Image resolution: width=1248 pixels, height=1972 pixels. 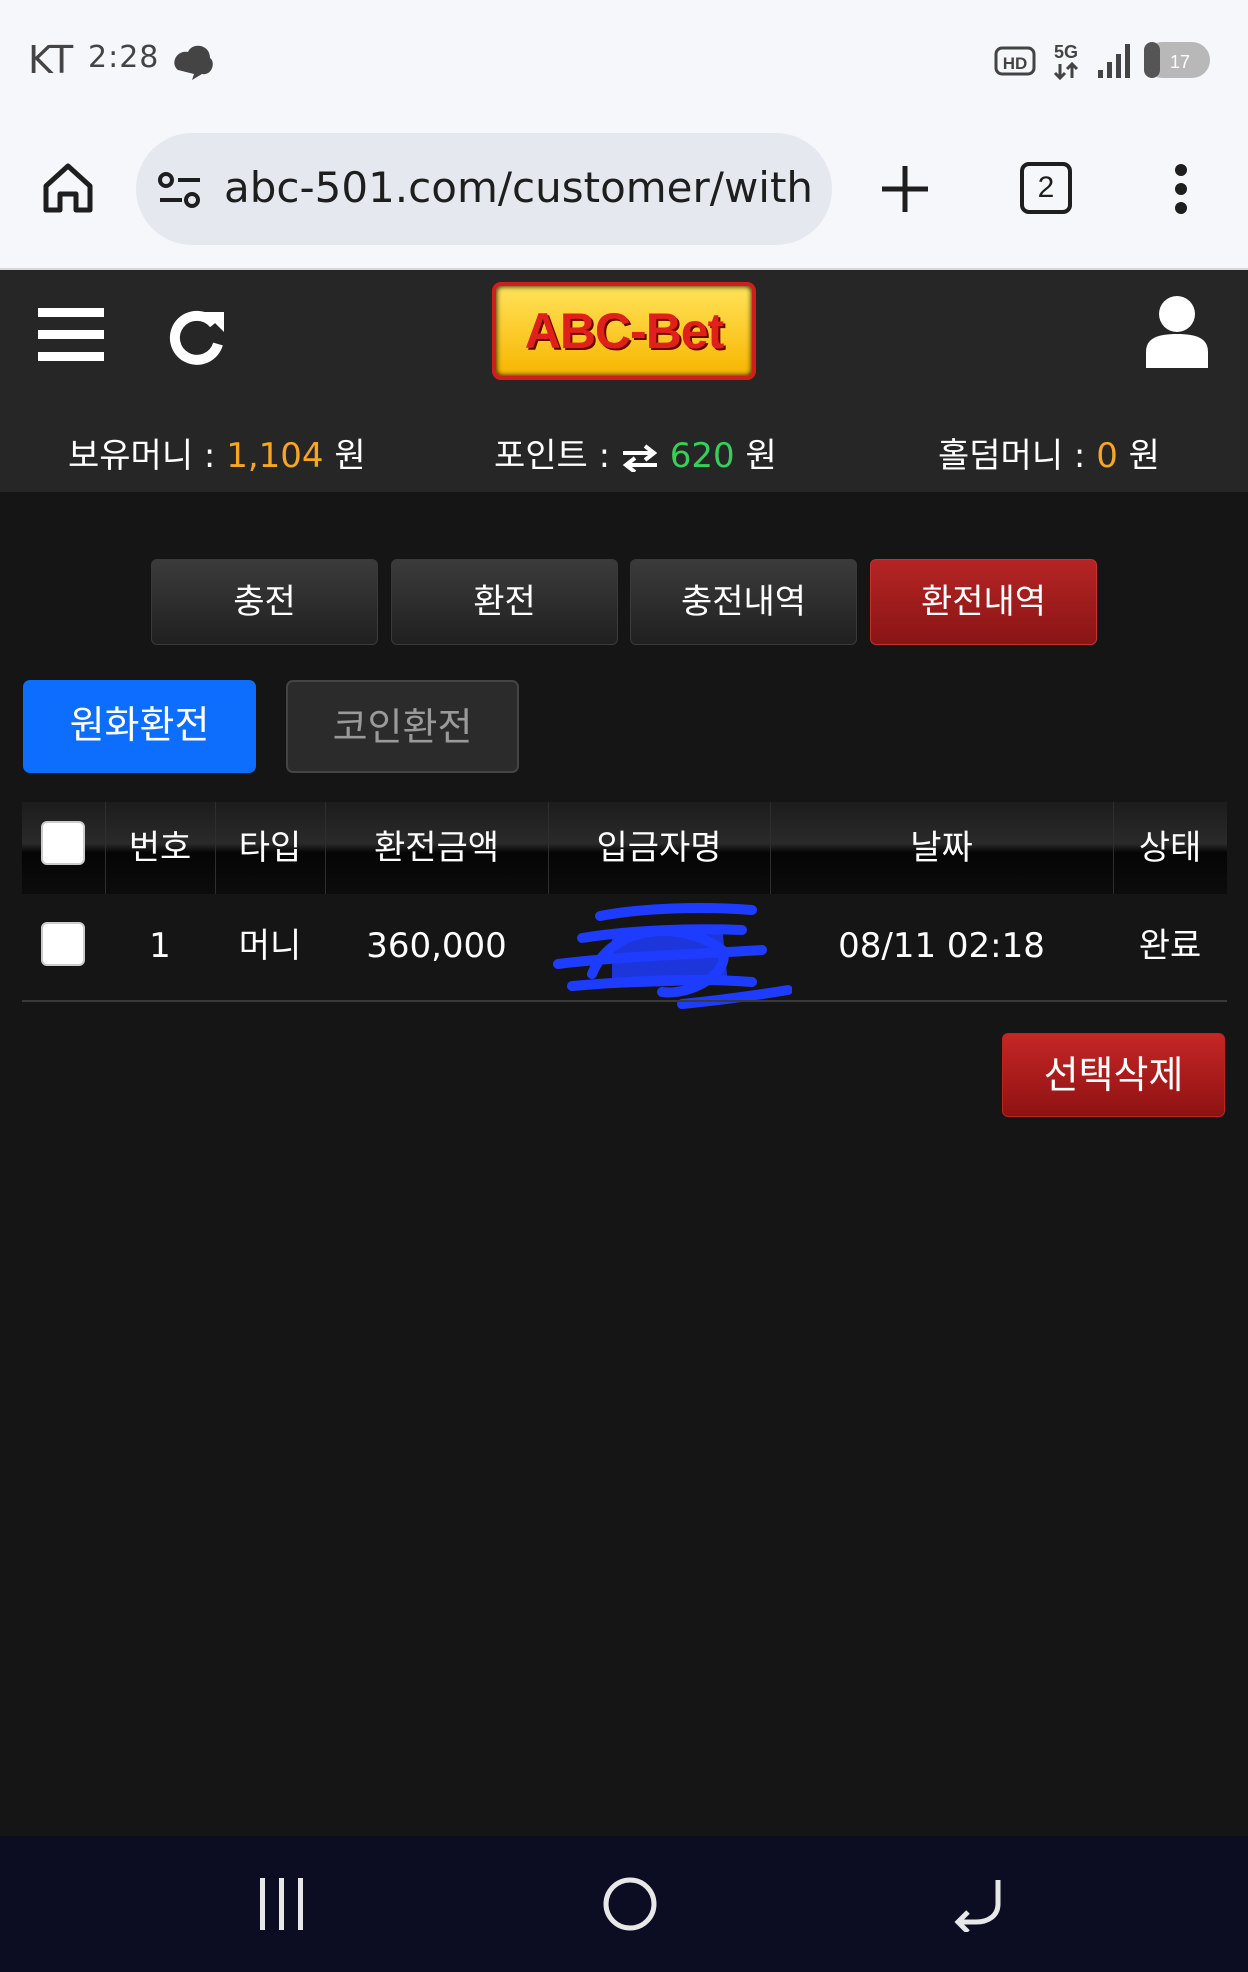 I want to click on header-depositor: 입금자명, so click(x=659, y=848).